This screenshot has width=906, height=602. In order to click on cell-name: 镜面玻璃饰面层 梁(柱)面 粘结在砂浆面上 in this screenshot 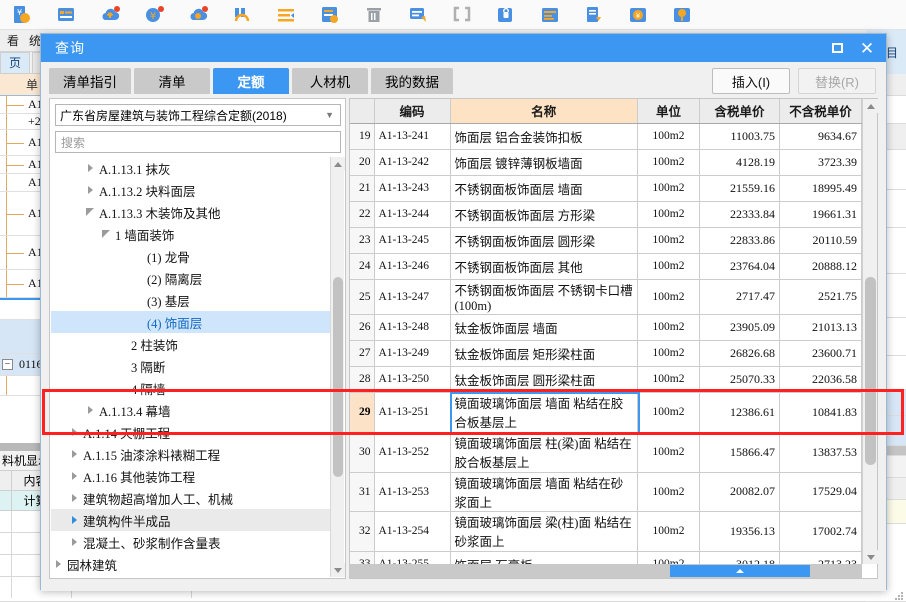, I will do `click(544, 531)`.